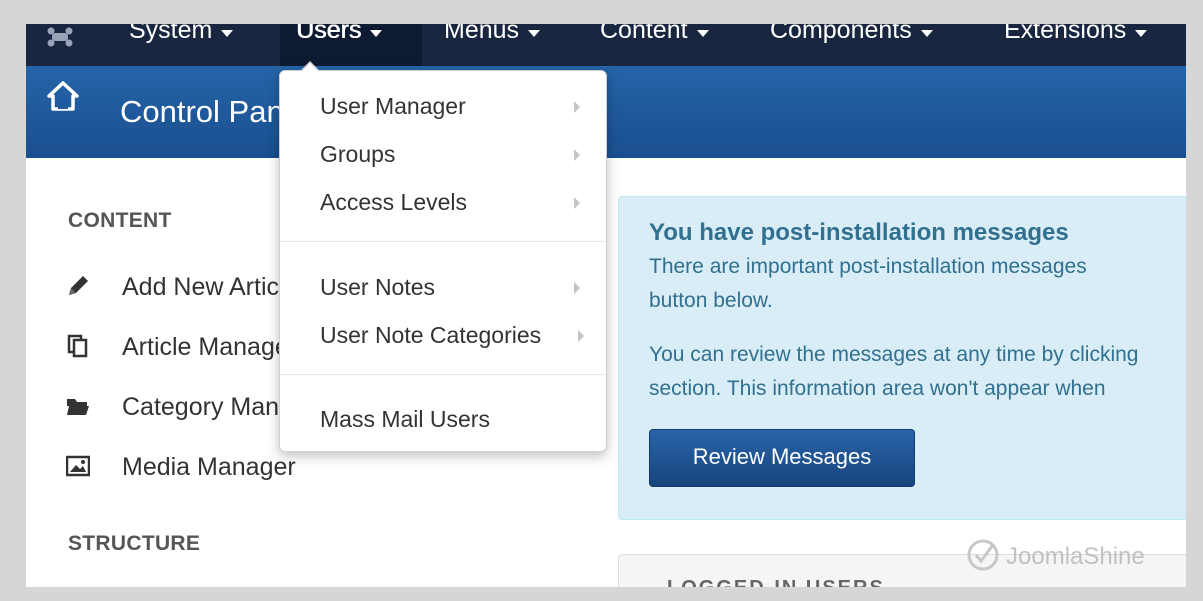 The width and height of the screenshot is (1203, 601). Describe the element at coordinates (77, 346) in the screenshot. I see `copy-icon` at that location.